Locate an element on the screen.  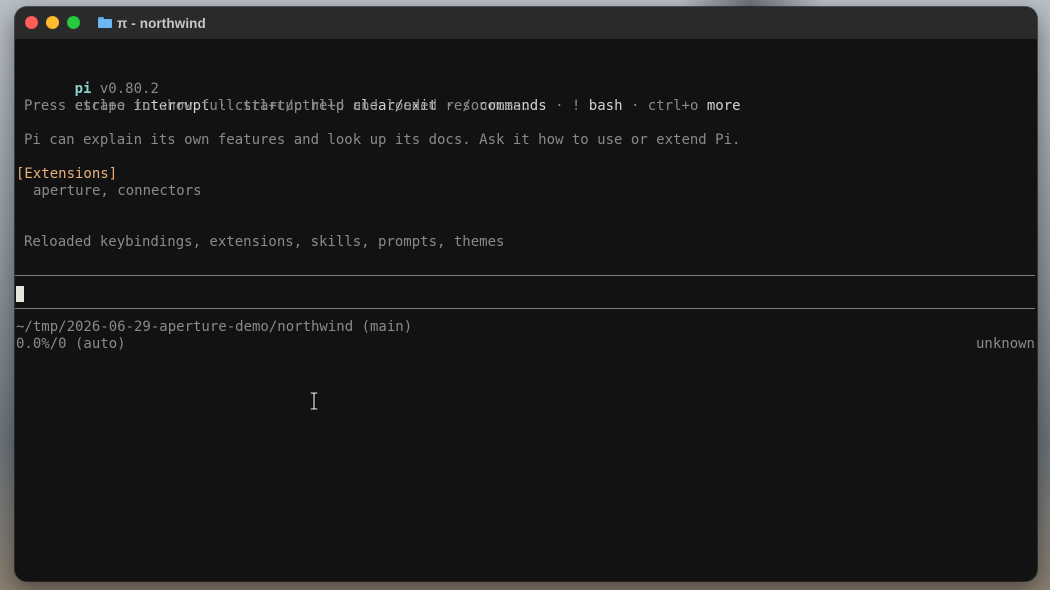
folder-icon is located at coordinates (105, 22).